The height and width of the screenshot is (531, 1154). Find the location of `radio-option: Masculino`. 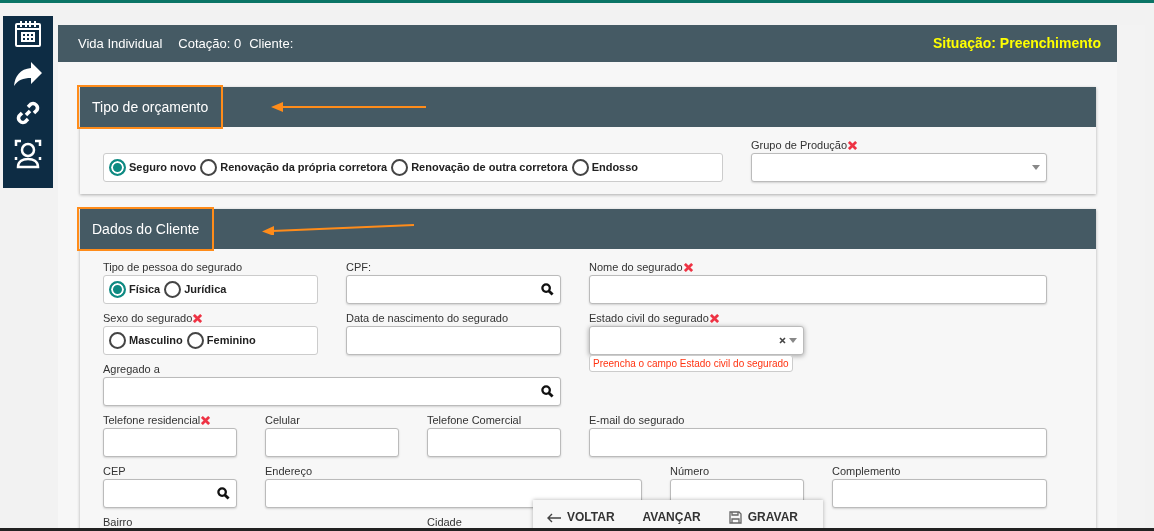

radio-option: Masculino is located at coordinates (146, 340).